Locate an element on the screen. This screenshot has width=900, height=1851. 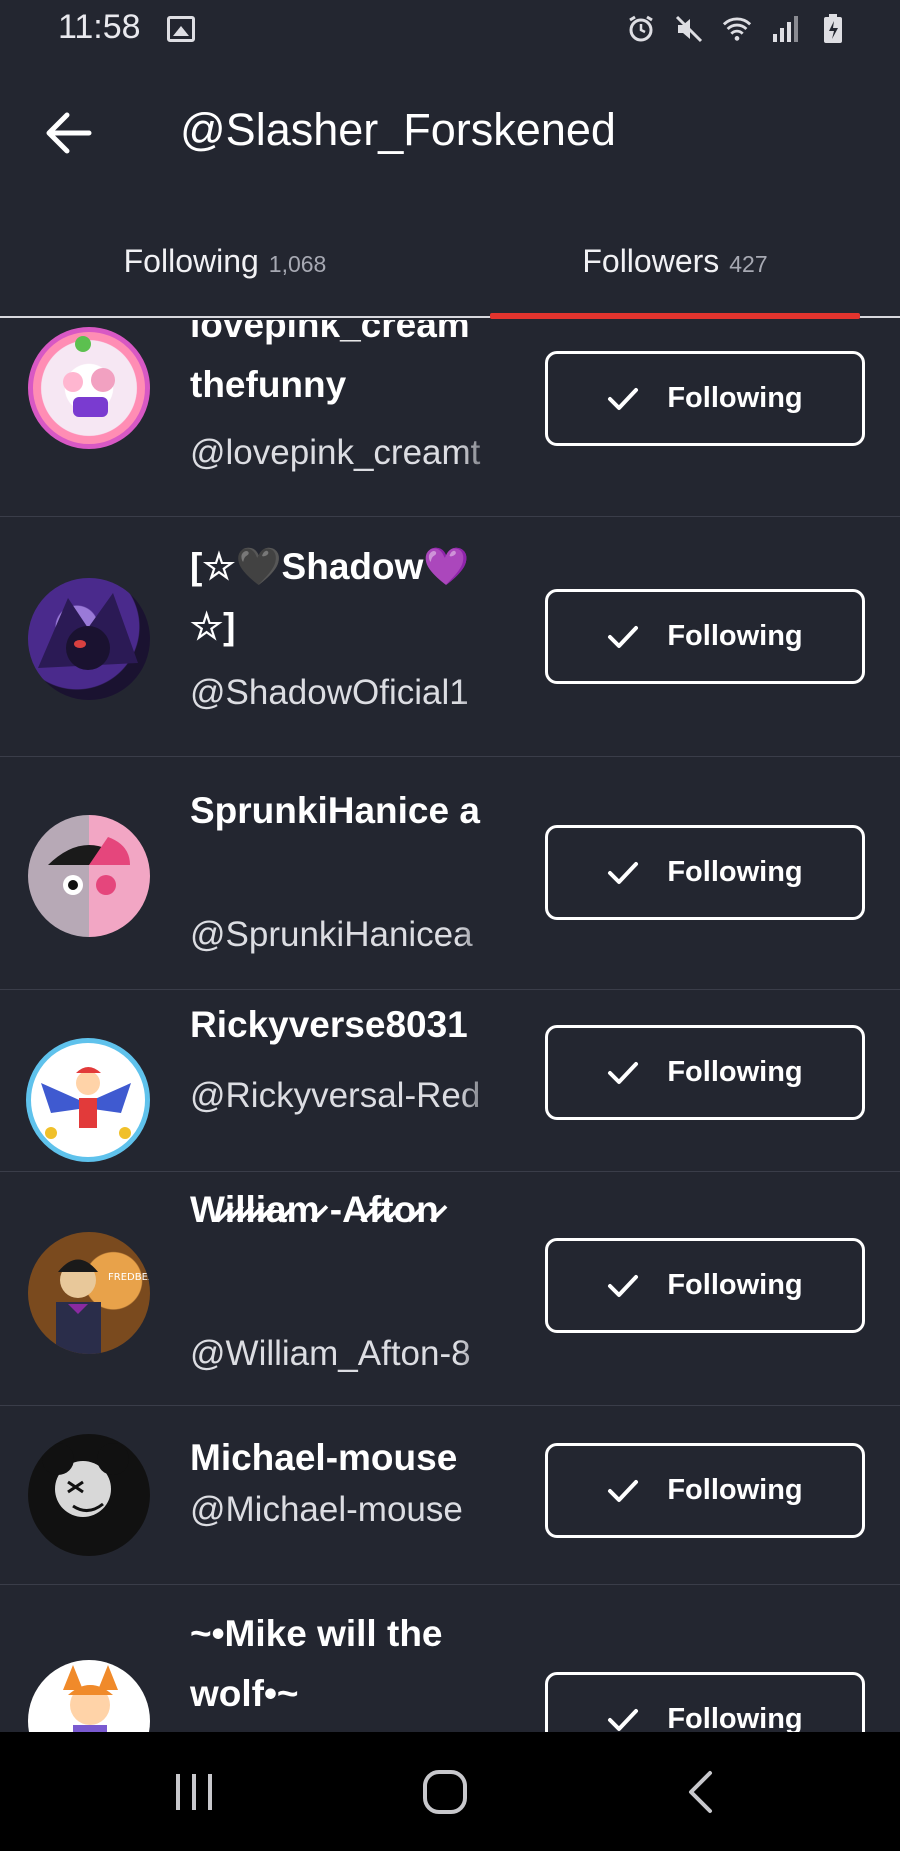
tab-bar: Following 1,068 Followers 427 is located at coordinates (450, 261).